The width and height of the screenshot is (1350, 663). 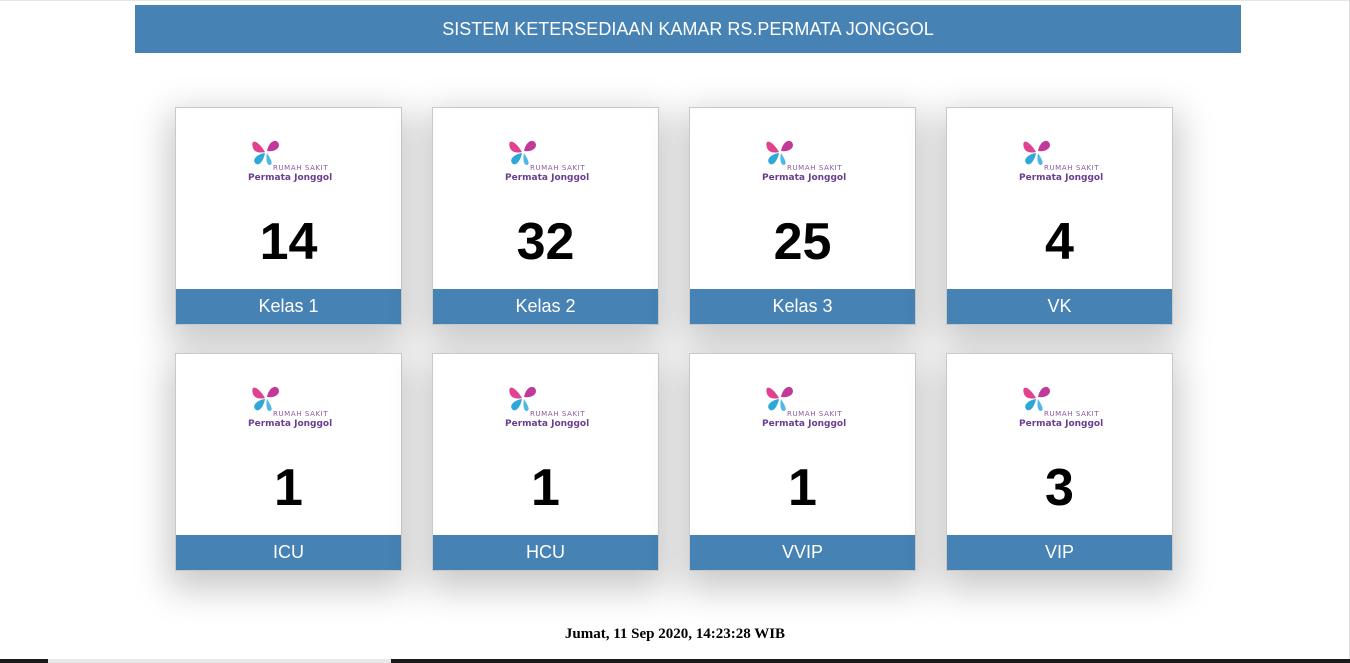 I want to click on room-label: Kelas 1, so click(x=288, y=306).